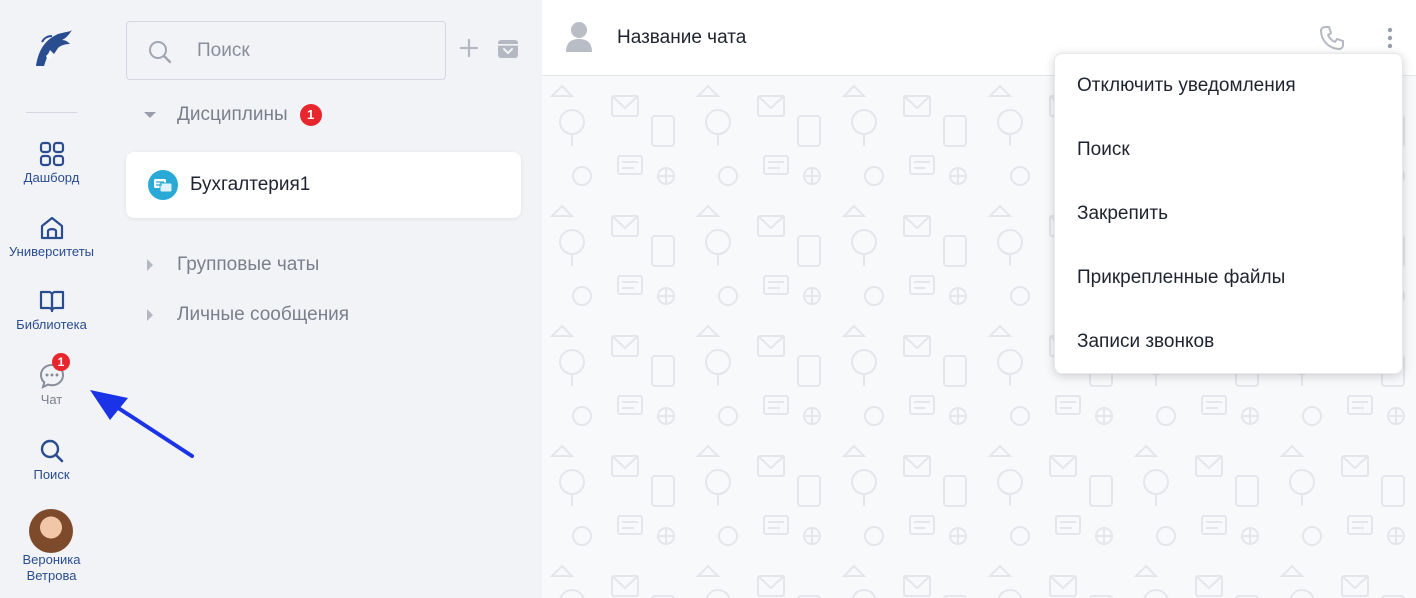 This screenshot has width=1416, height=598. I want to click on section-label: Личные сообщения, so click(263, 314).